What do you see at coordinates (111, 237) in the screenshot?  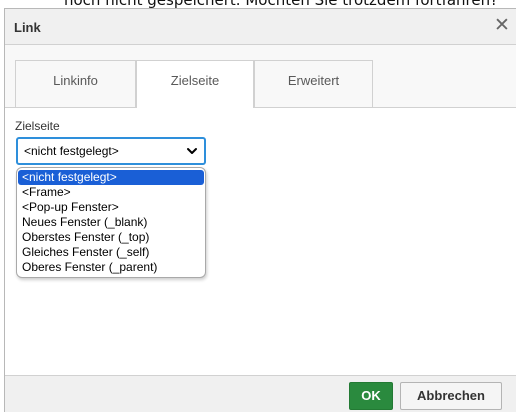 I see `option-oberstes-fenster: Oberstes Fenster (_top)` at bounding box center [111, 237].